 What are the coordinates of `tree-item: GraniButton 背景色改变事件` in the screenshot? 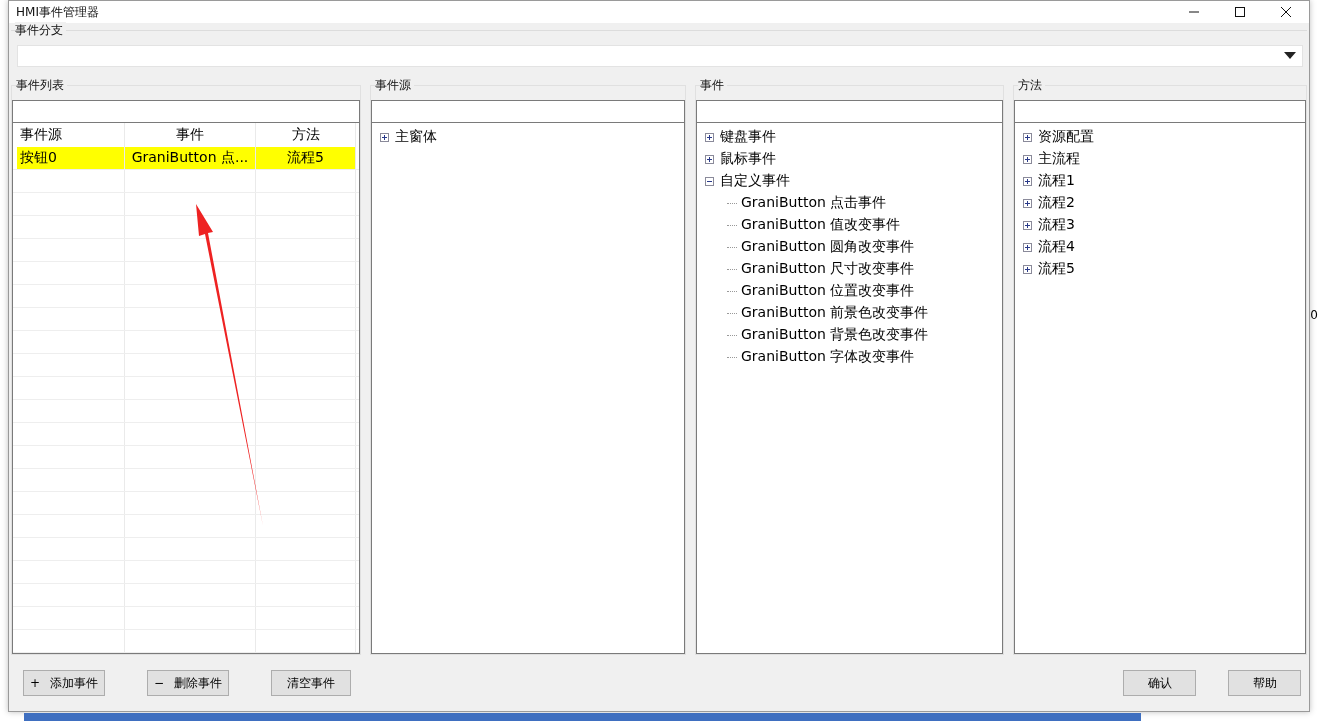 It's located at (835, 335).